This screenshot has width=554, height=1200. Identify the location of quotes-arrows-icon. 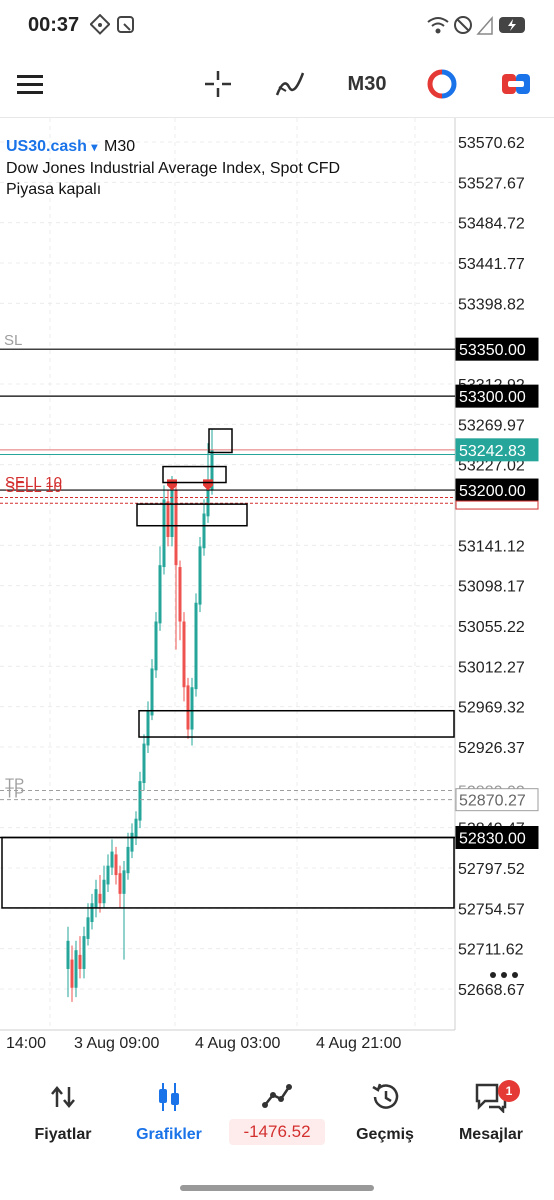
(63, 1097).